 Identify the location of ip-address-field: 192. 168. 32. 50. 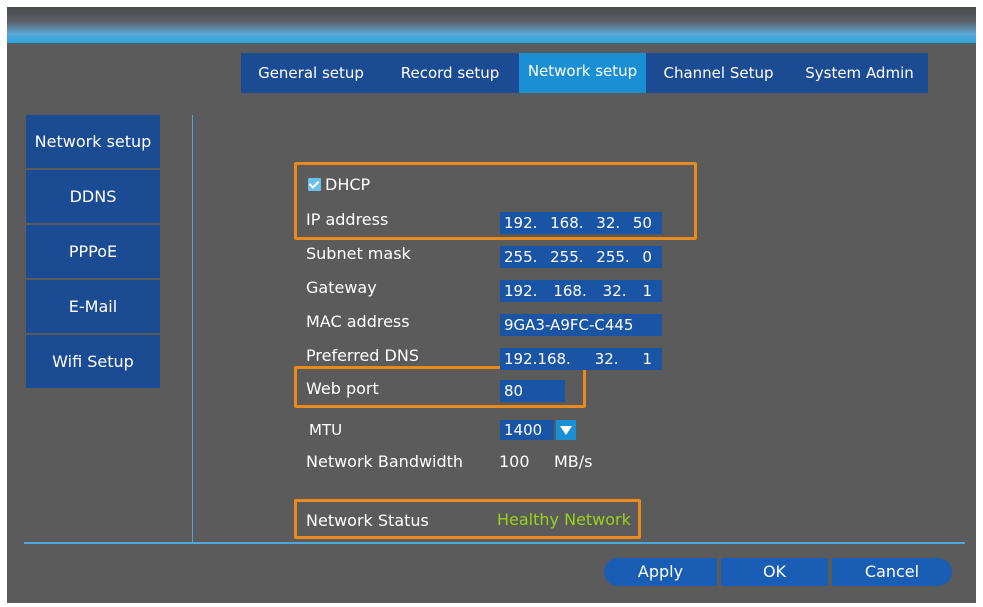
(581, 223).